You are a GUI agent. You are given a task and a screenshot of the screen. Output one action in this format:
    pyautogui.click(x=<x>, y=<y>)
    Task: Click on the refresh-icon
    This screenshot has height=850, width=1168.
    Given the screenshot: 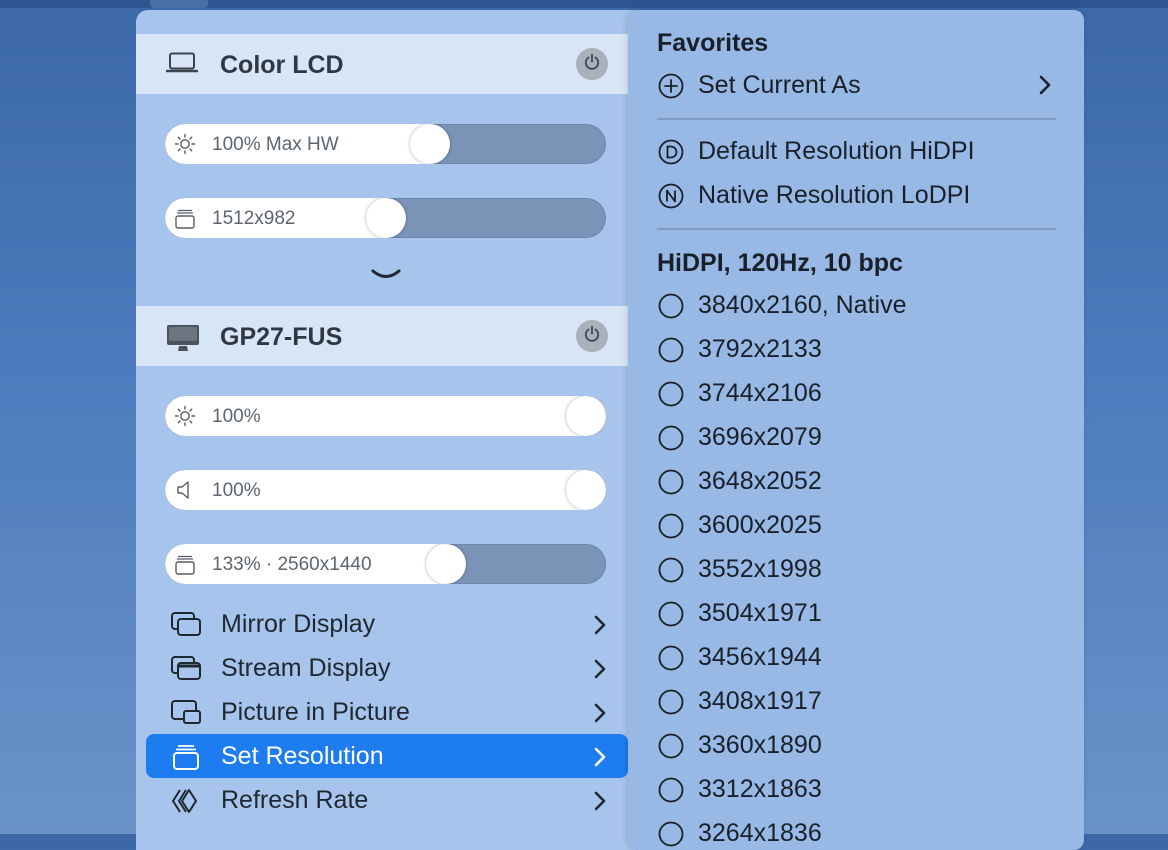 What is the action you would take?
    pyautogui.click(x=187, y=801)
    